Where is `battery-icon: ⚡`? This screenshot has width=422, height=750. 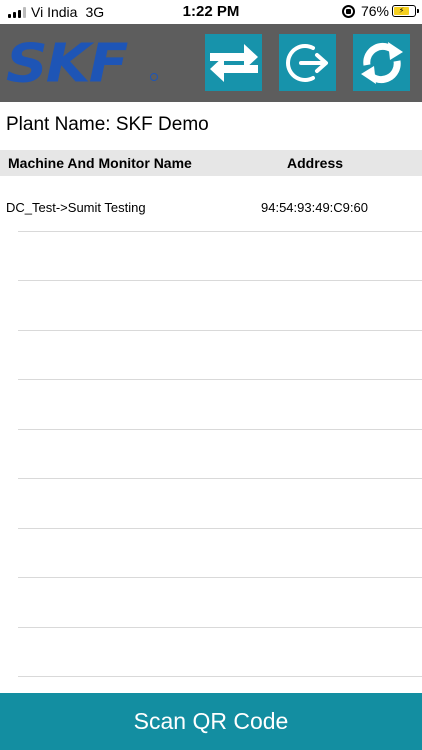
battery-icon: ⚡ is located at coordinates (405, 11).